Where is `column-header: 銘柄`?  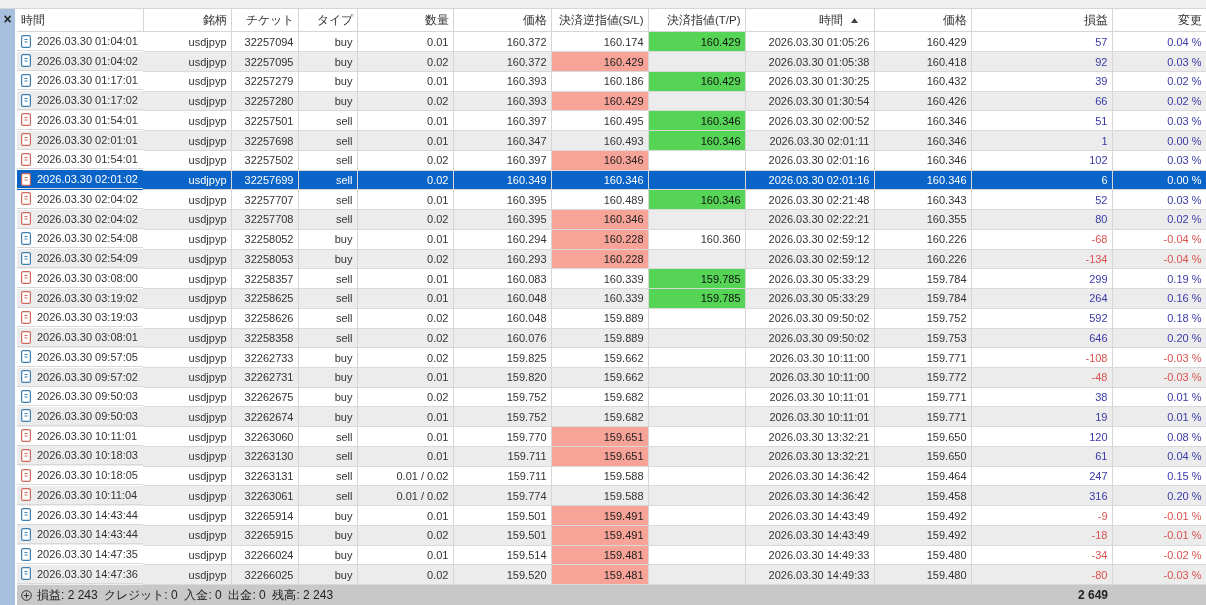
column-header: 銘柄 is located at coordinates (187, 20).